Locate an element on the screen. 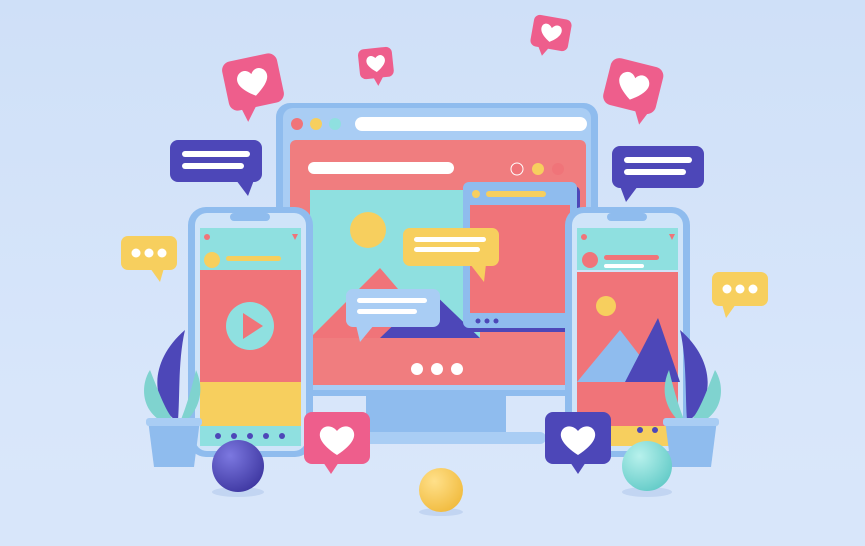 The height and width of the screenshot is (546, 865). window-dot-yellow is located at coordinates (316, 124).